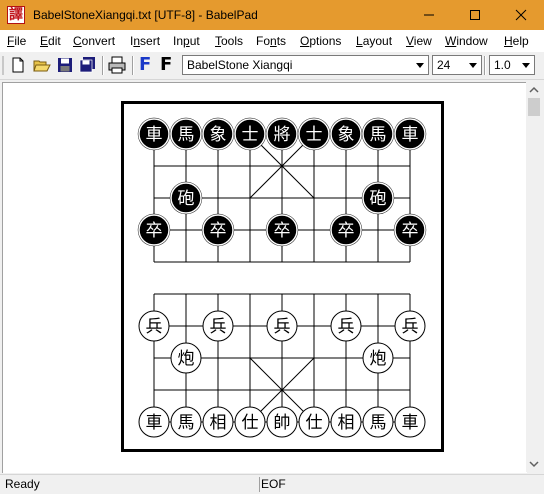 This screenshot has width=544, height=494. I want to click on menu-fonts: Fonts, so click(271, 41).